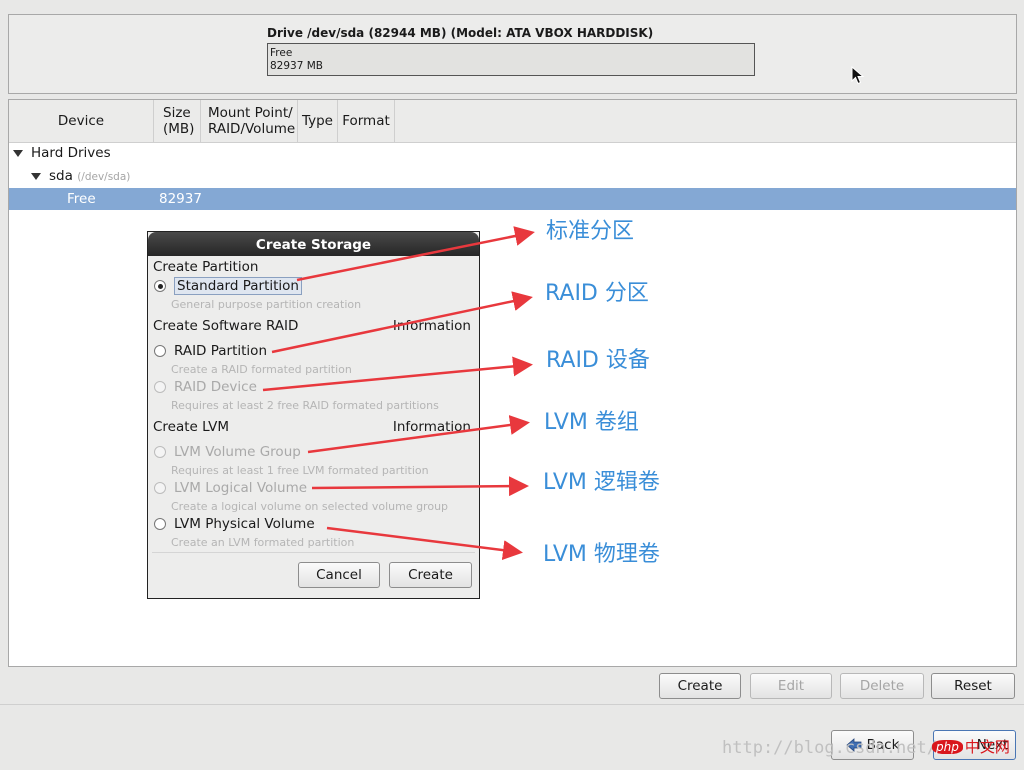 The width and height of the screenshot is (1024, 770). Describe the element at coordinates (511, 59) in the screenshot. I see `drive-usage-bar: Free 82937 MB` at that location.